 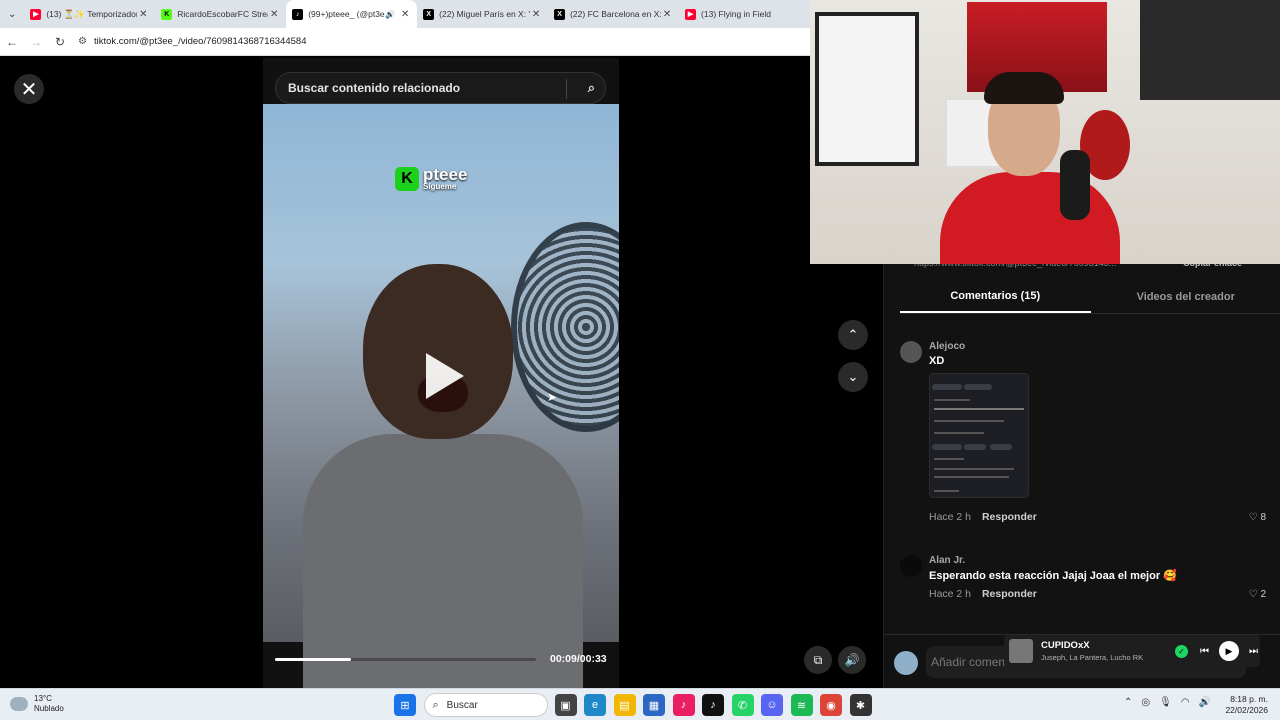 I want to click on panel-tabs: Comentarios (15) Videos del creador, so click(x=1090, y=297).